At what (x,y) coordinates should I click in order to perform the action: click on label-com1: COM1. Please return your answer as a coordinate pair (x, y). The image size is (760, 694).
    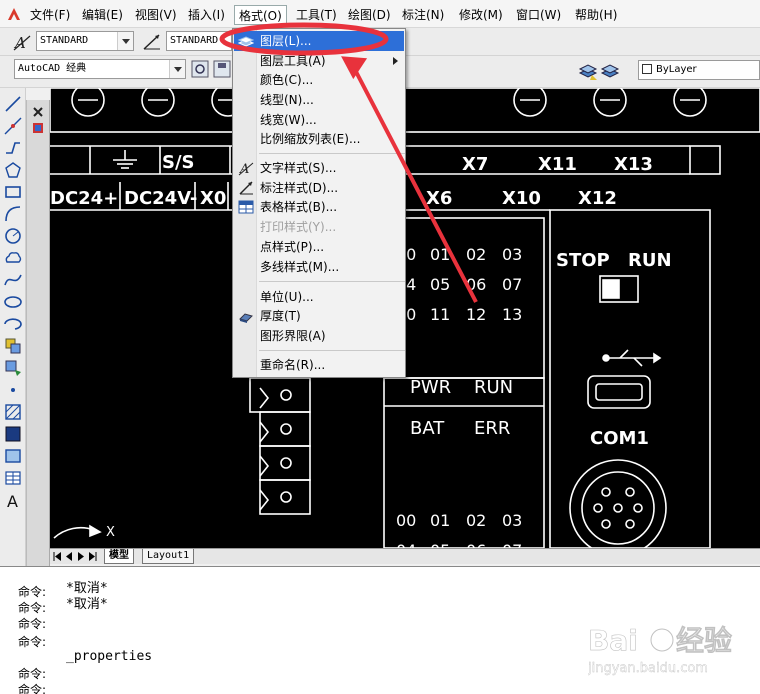
    Looking at the image, I should click on (619, 438).